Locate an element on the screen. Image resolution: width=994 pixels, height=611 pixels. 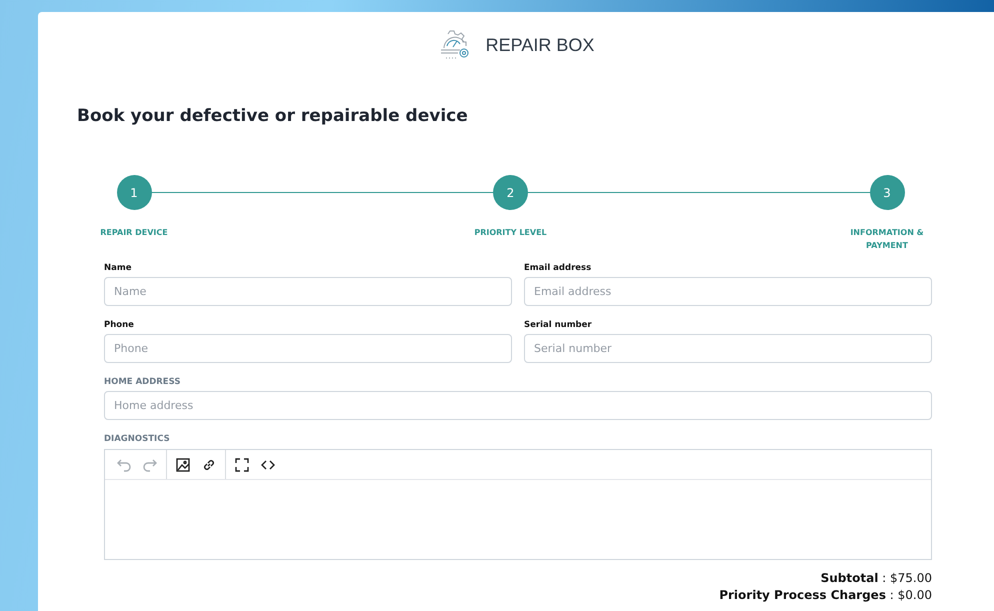
step-circle: 3 is located at coordinates (887, 192).